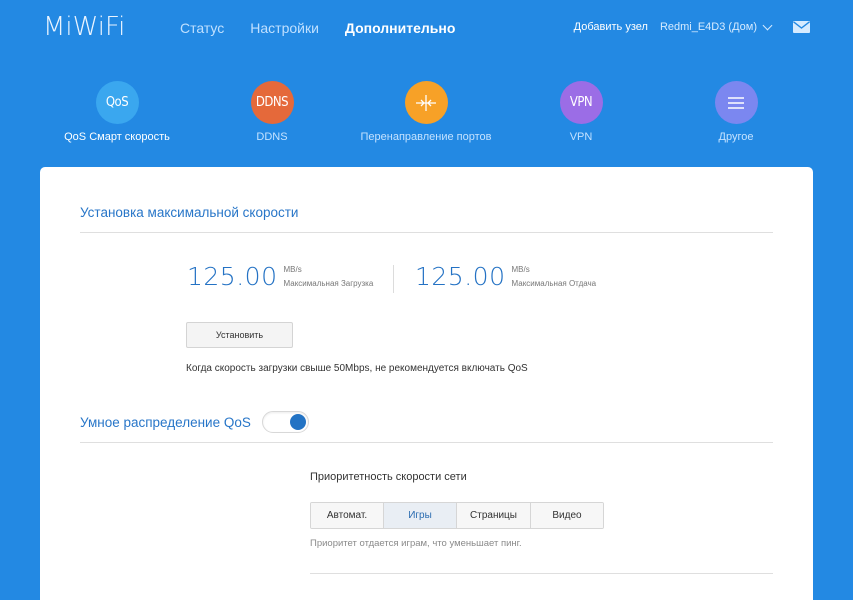 Image resolution: width=853 pixels, height=600 pixels. Describe the element at coordinates (388, 477) in the screenshot. I see `priority-title: Приоритетность скорости сети` at that location.